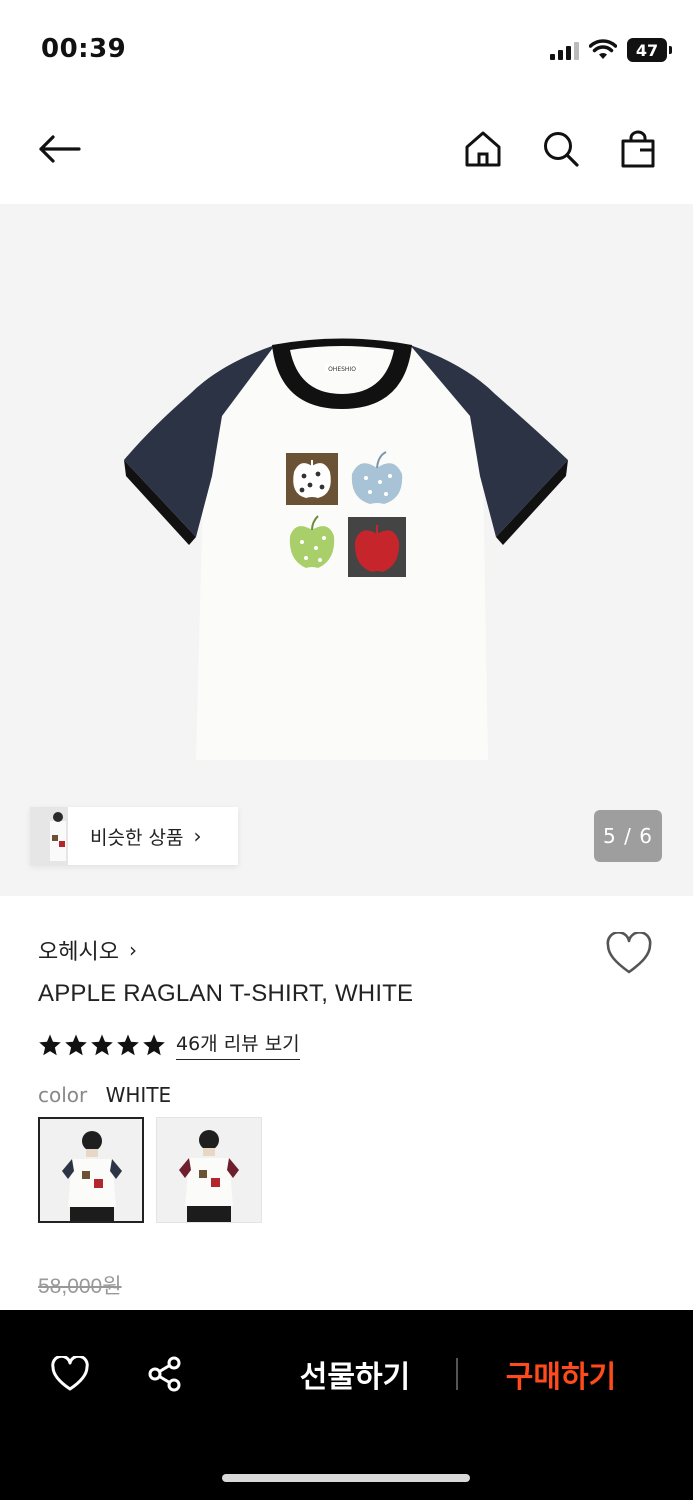 Image resolution: width=693 pixels, height=1500 pixels. Describe the element at coordinates (104, 1095) in the screenshot. I see `color-row: color WHITE` at that location.